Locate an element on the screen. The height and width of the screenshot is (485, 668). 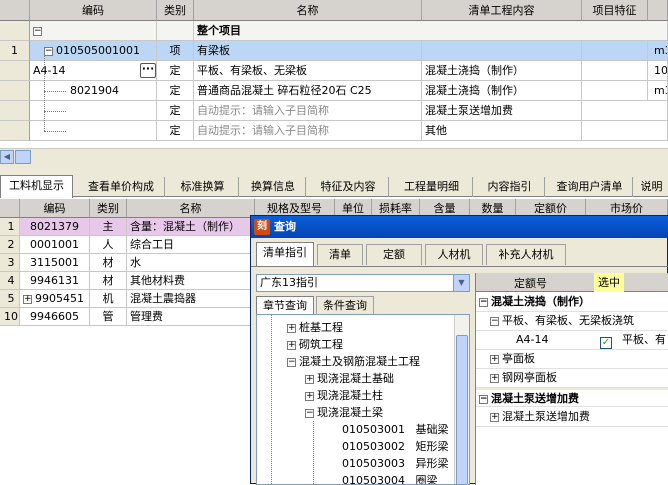
tree-leaf: 010503004 圈梁 is located at coordinates (390, 478).